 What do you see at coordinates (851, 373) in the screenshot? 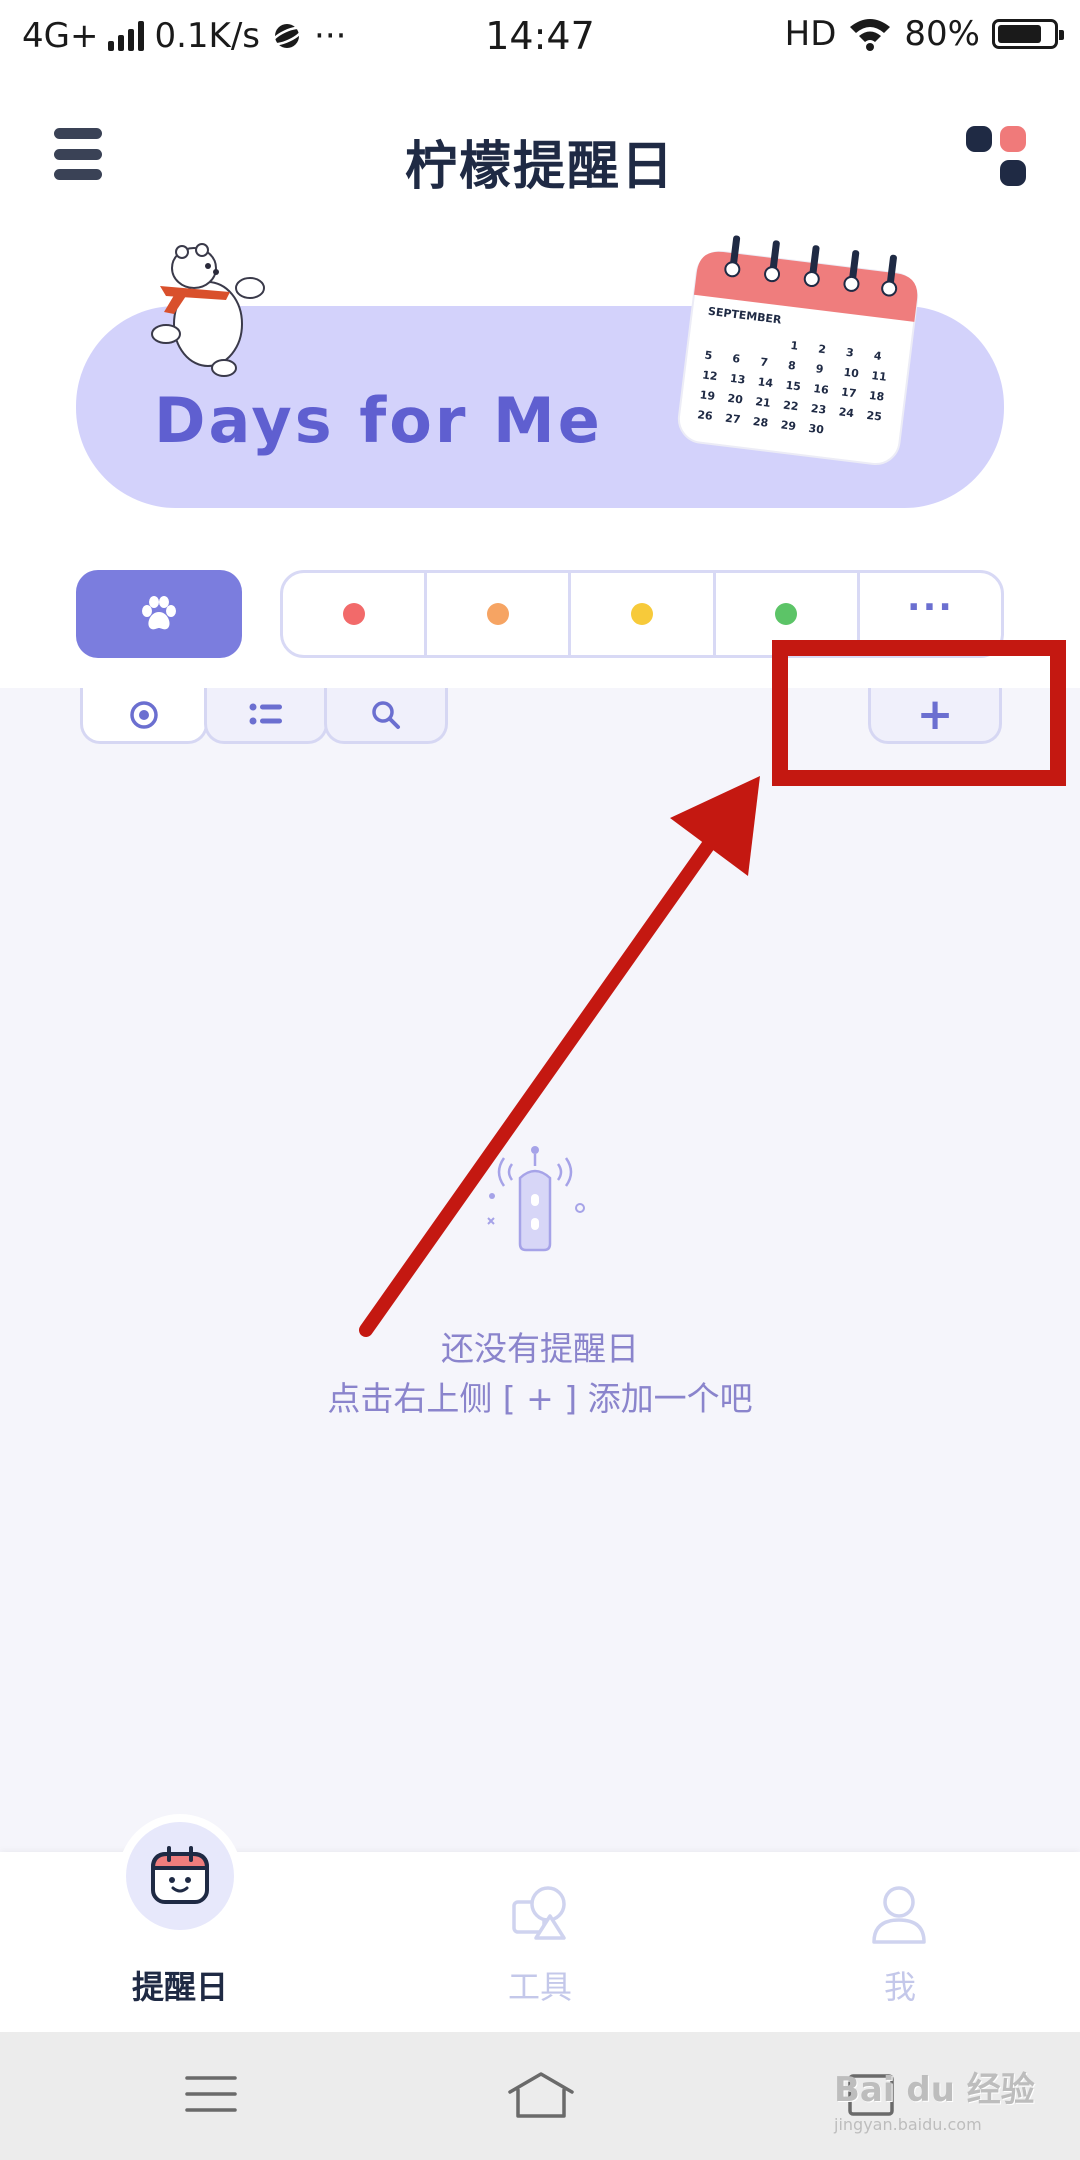
I see `calendar-day: 10` at bounding box center [851, 373].